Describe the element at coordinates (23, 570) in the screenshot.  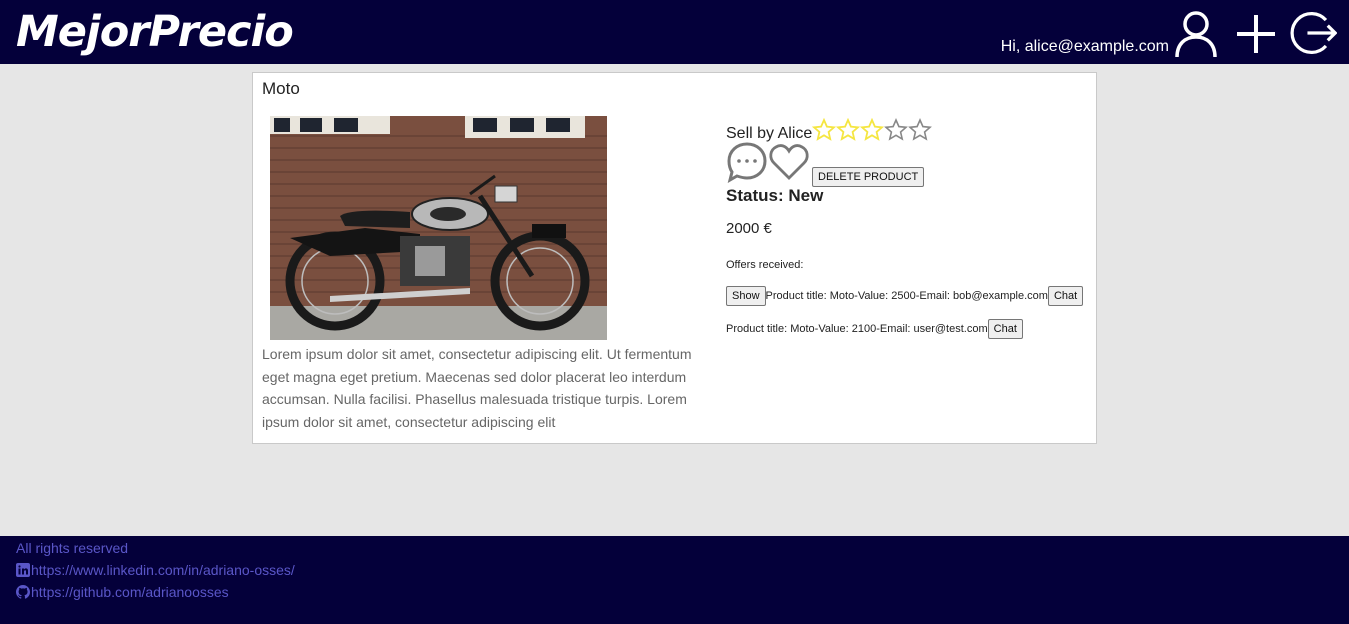
I see `linkedin-icon` at that location.